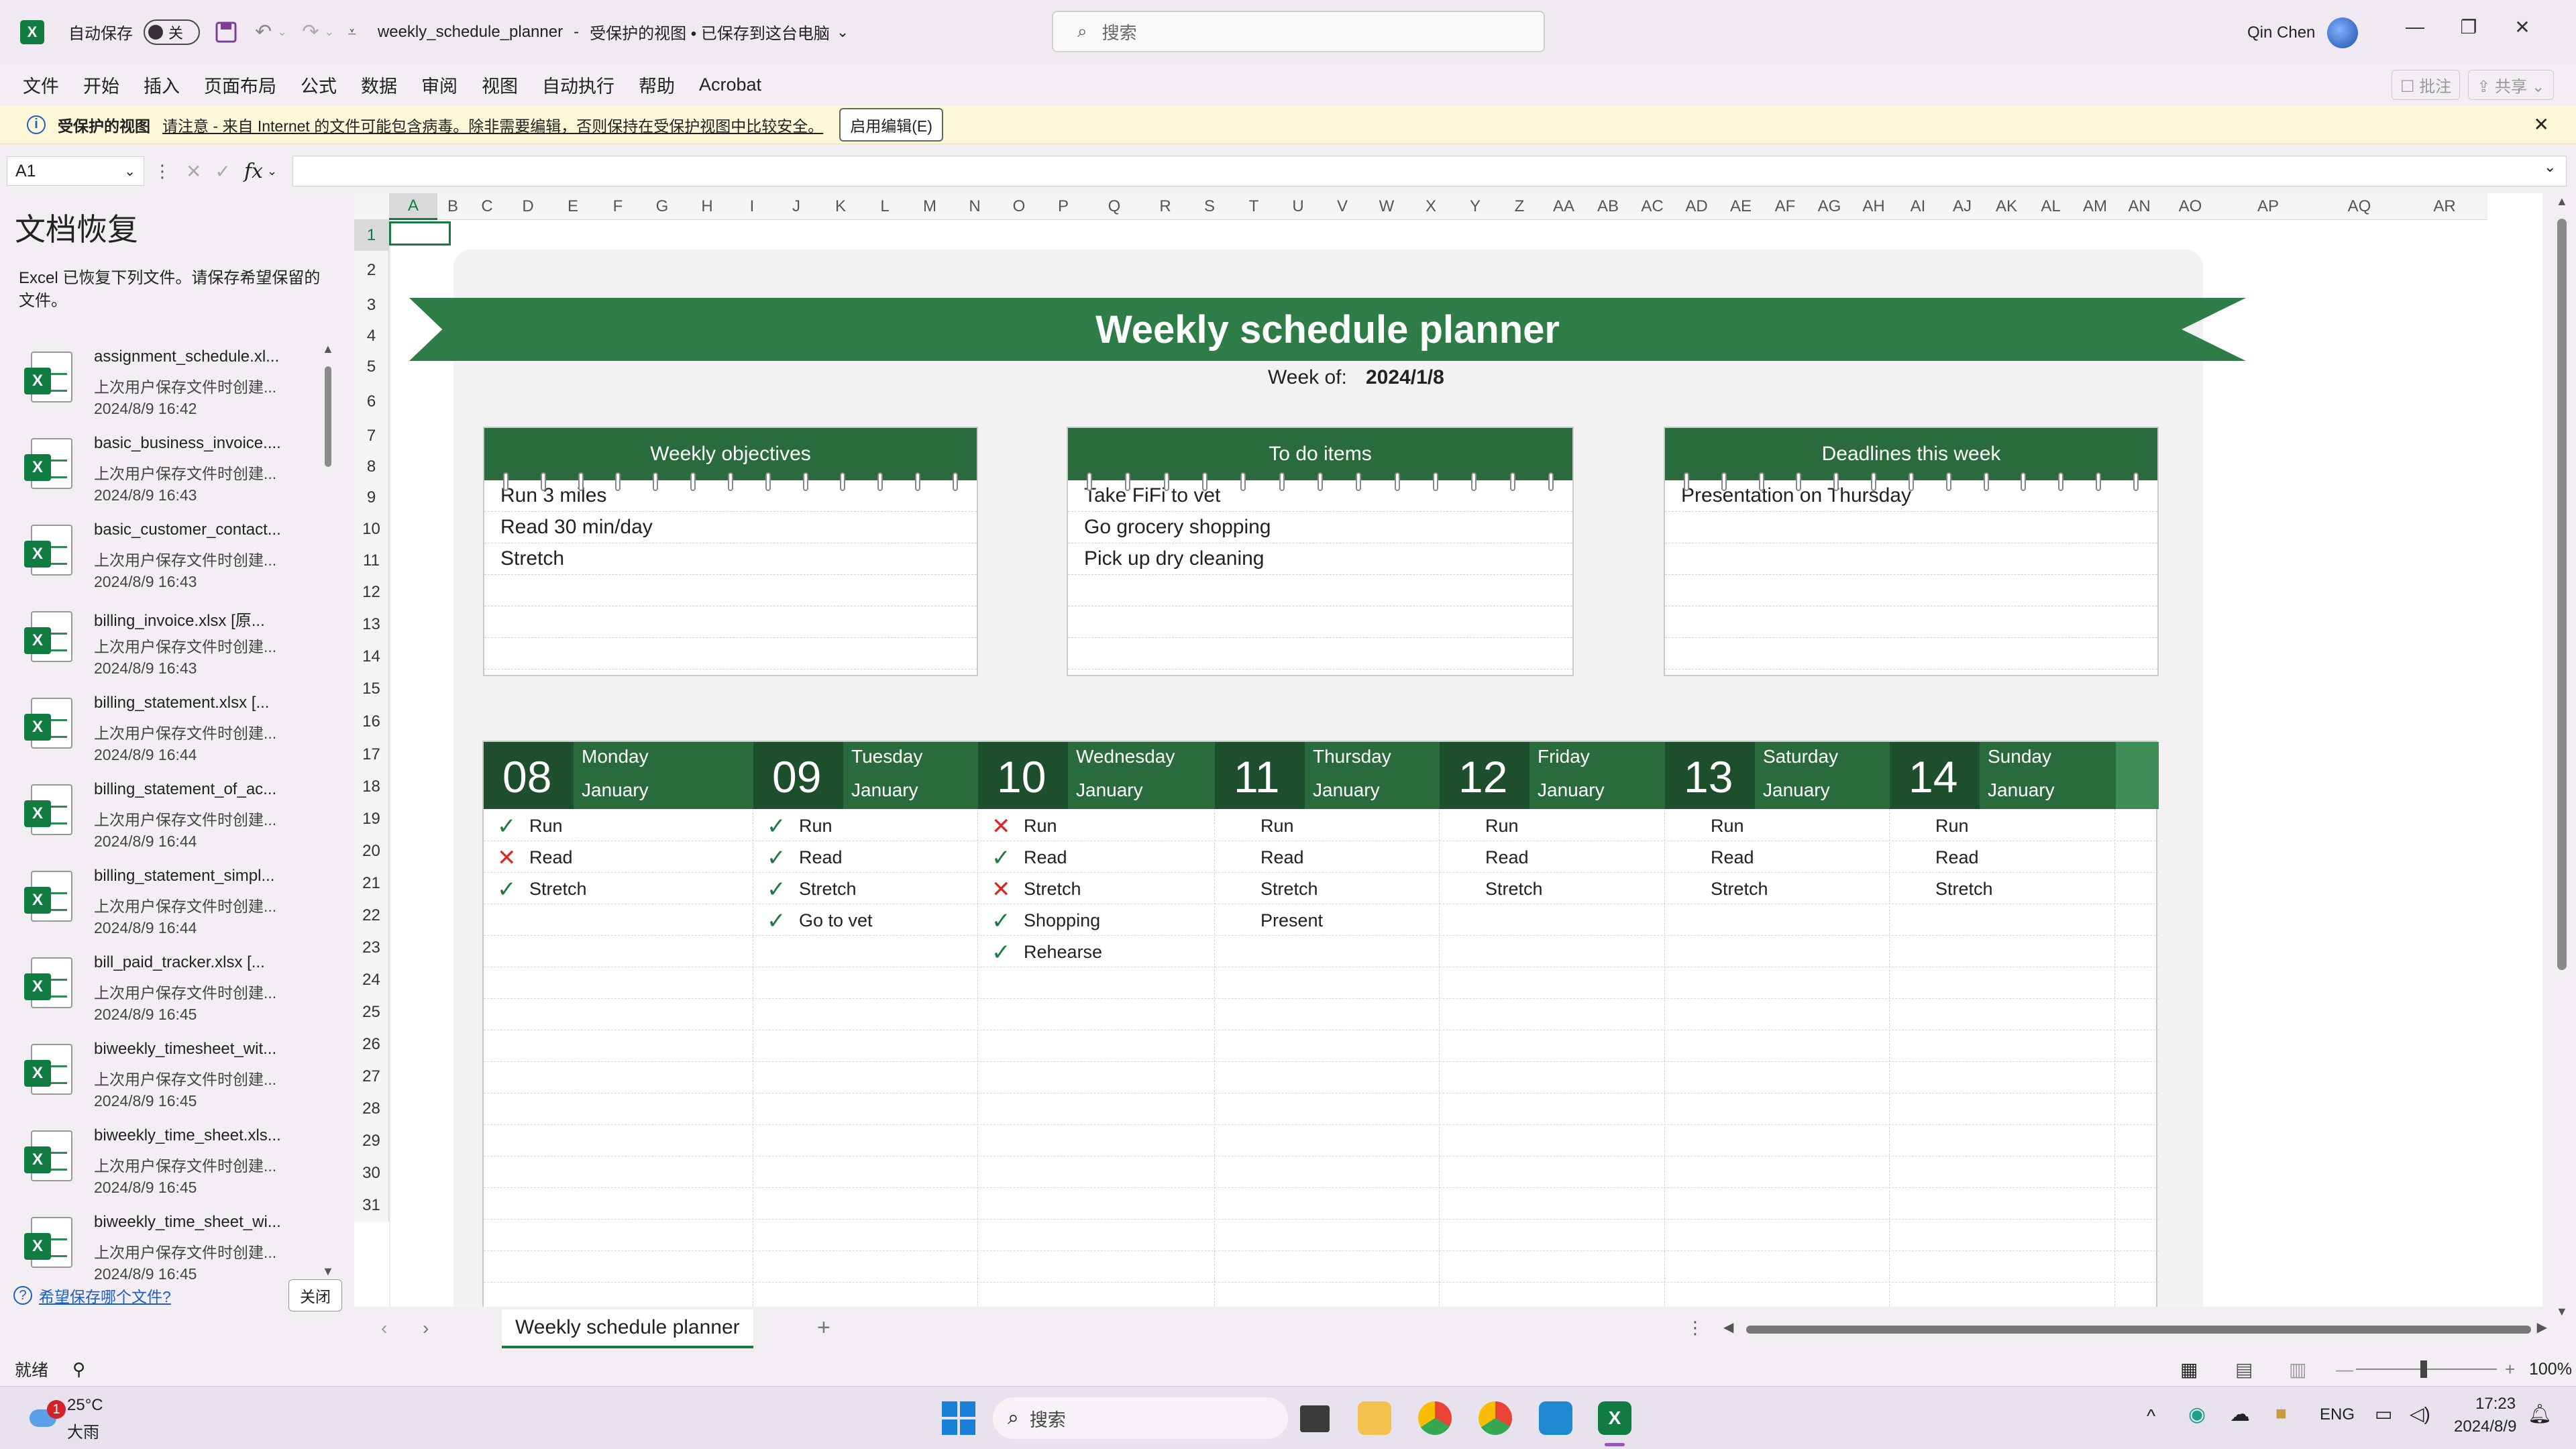  Describe the element at coordinates (2139, 206) in the screenshot. I see `column-header: AN` at that location.